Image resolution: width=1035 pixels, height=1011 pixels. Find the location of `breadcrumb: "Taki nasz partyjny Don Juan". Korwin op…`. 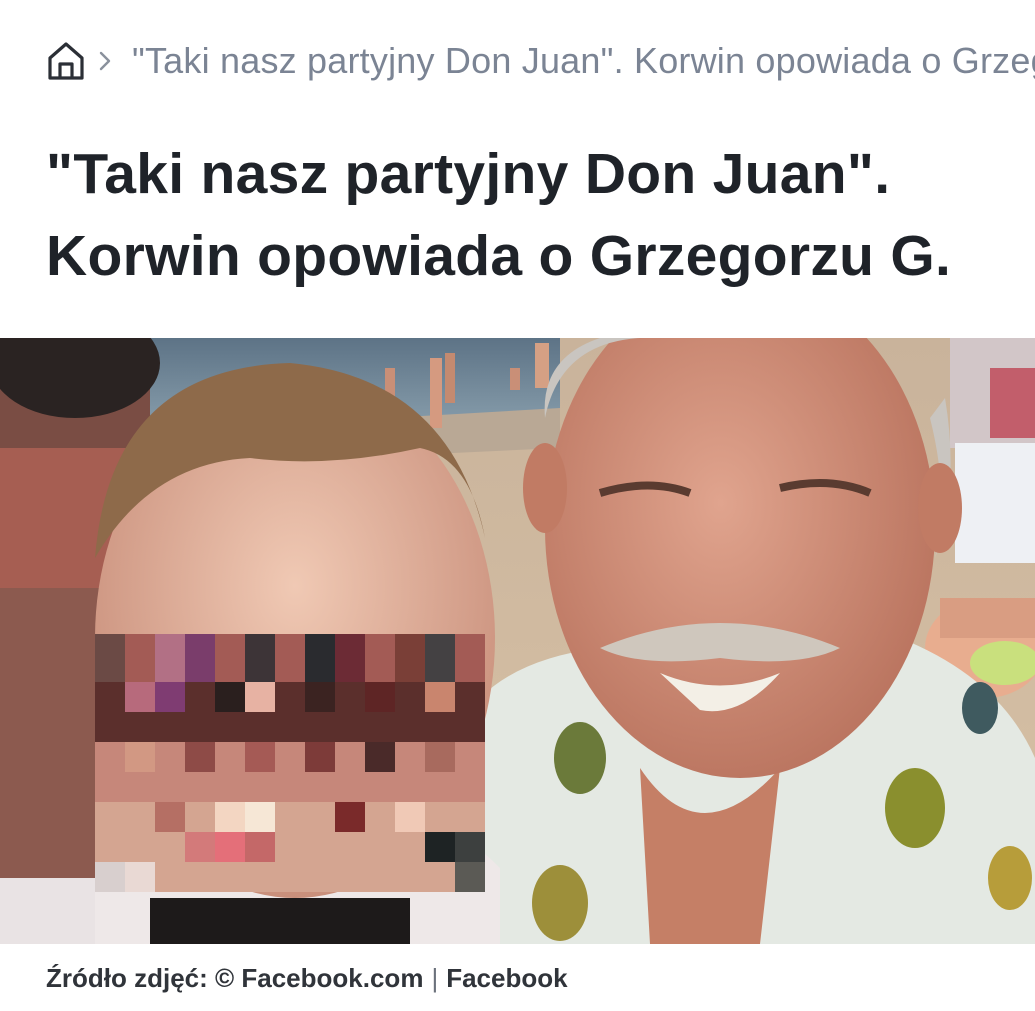

breadcrumb: "Taki nasz partyjny Don Juan". Korwin op… is located at coordinates (540, 61).